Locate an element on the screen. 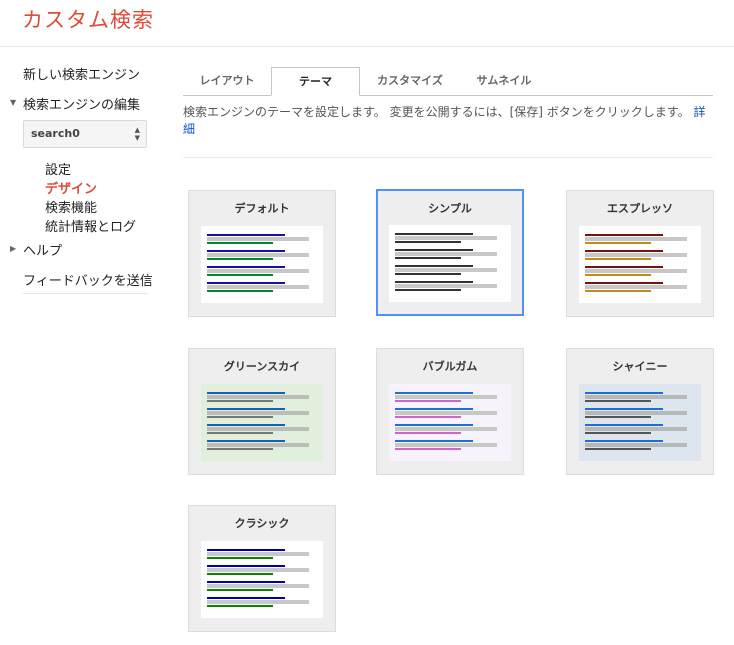  tab-thumbnail: サムネイル is located at coordinates (504, 81).